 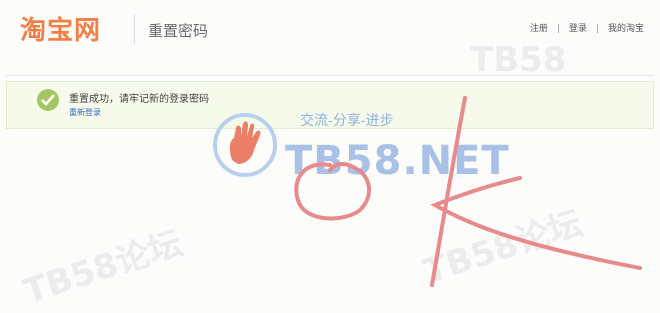 I want to click on page-title: 重置密码, so click(x=178, y=31).